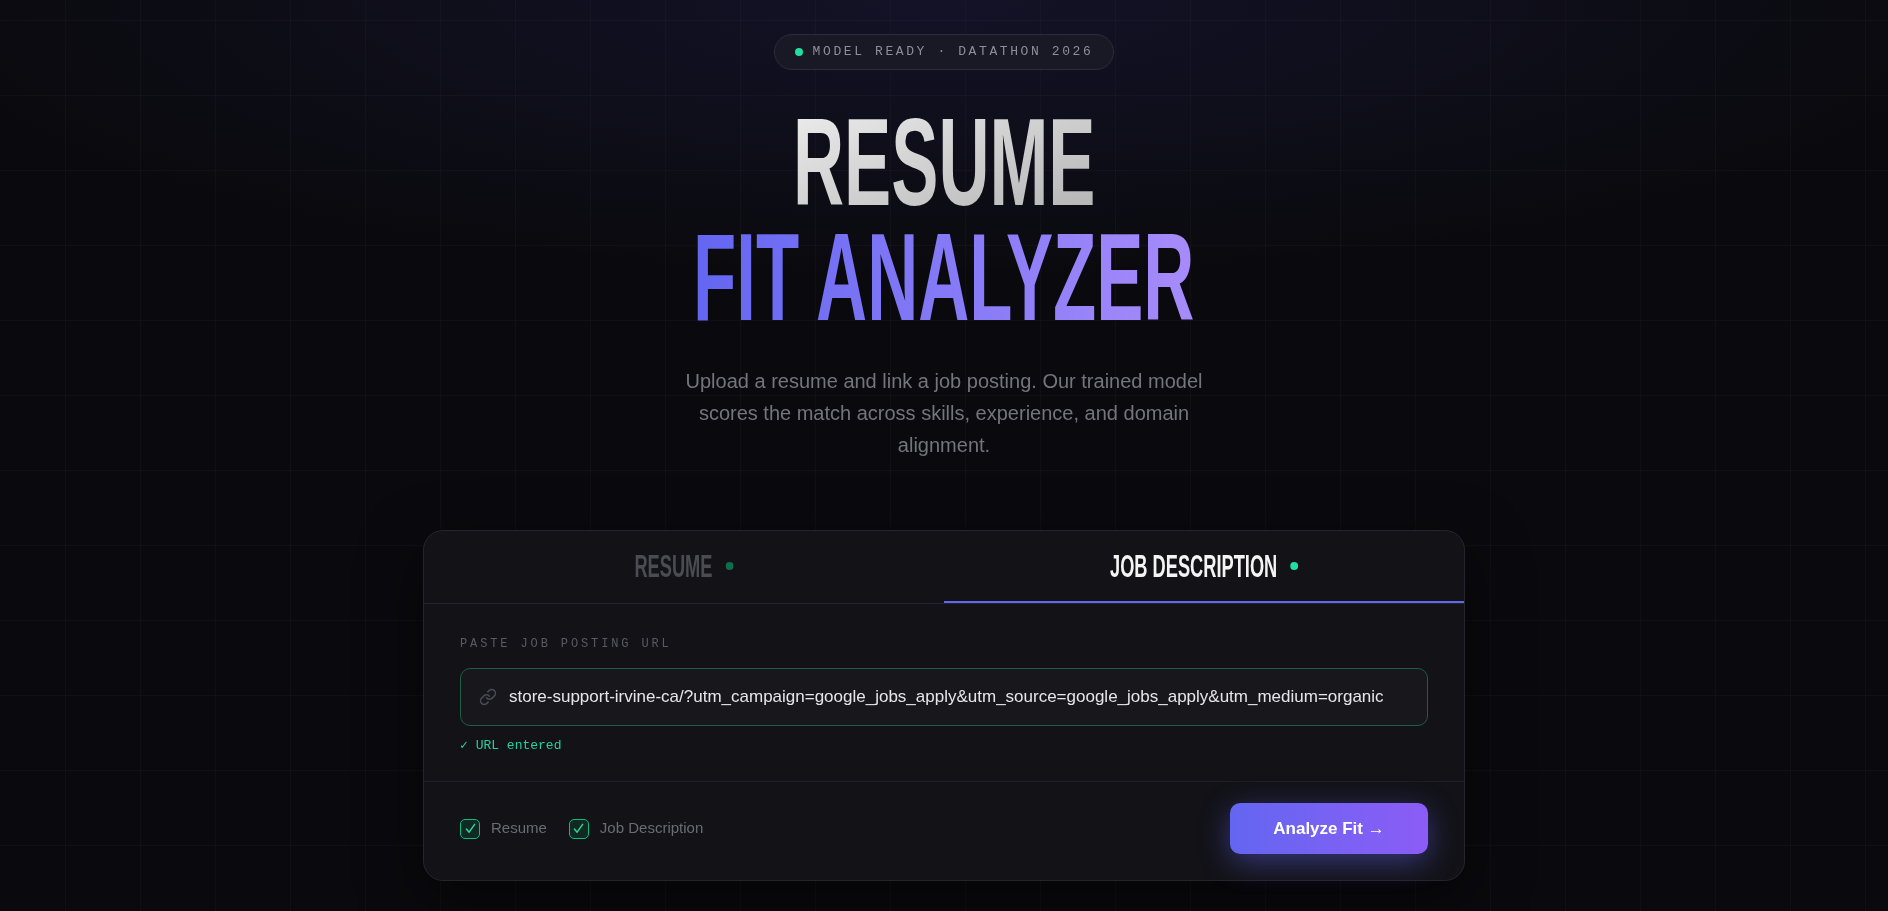  I want to click on badge-text: MODEL READY · DATATHON 2026, so click(953, 52).